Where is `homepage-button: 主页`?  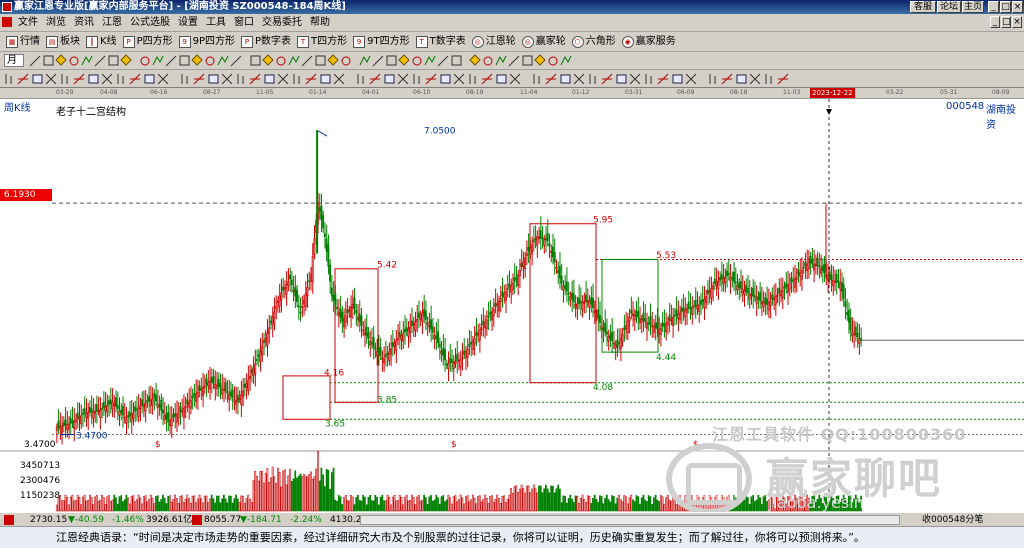 homepage-button: 主页 is located at coordinates (973, 7).